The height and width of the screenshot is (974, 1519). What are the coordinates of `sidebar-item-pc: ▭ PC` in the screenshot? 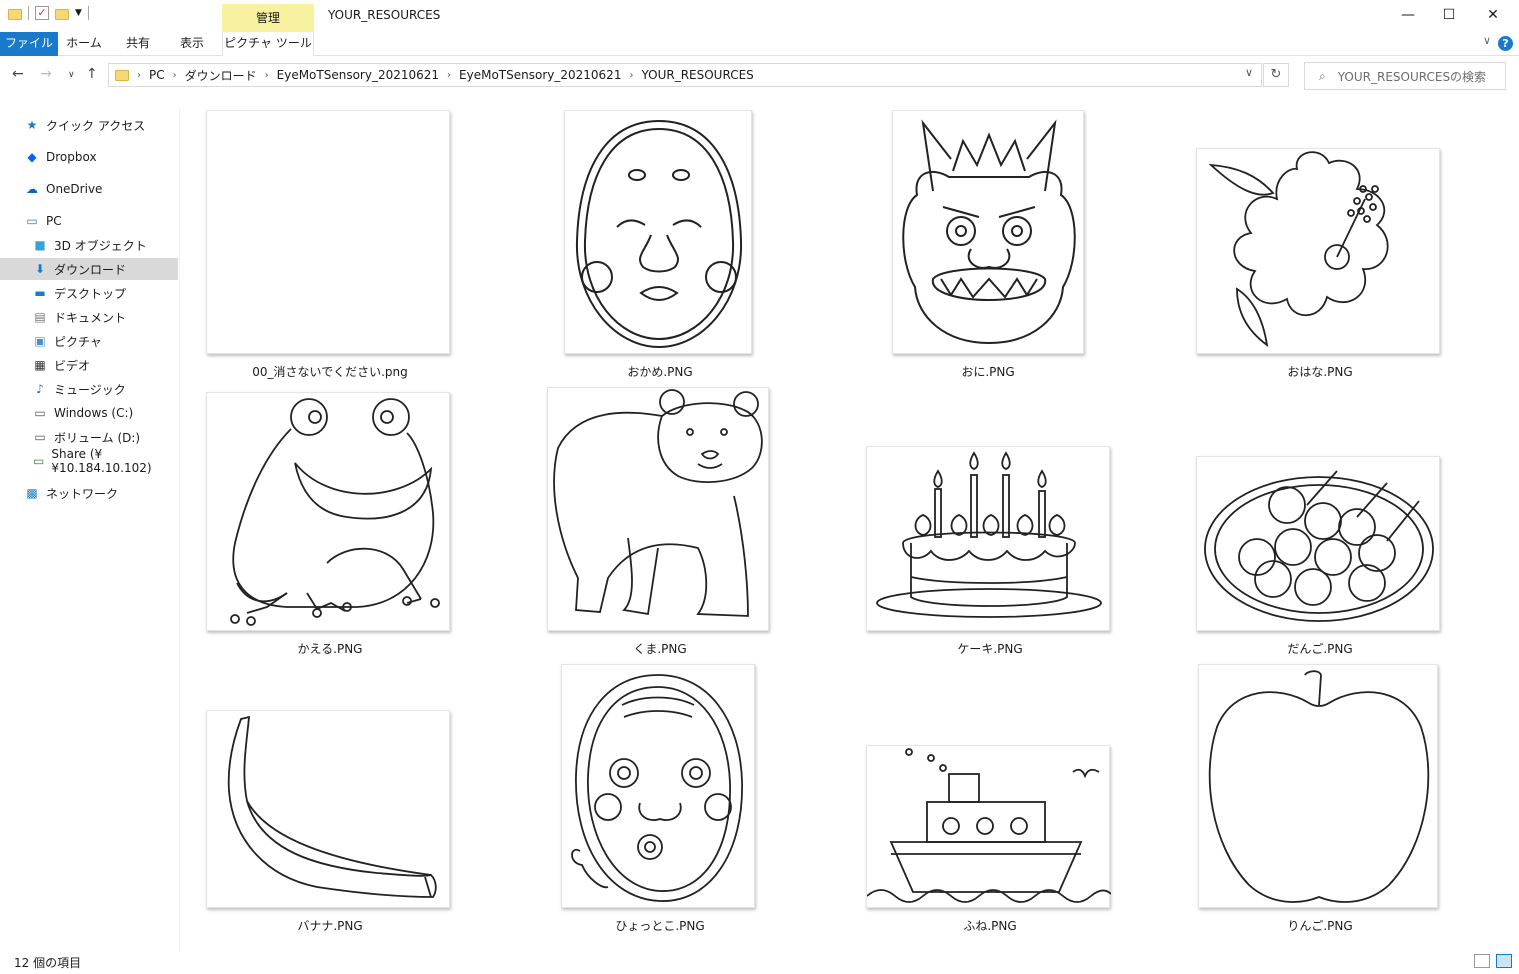 It's located at (89, 221).